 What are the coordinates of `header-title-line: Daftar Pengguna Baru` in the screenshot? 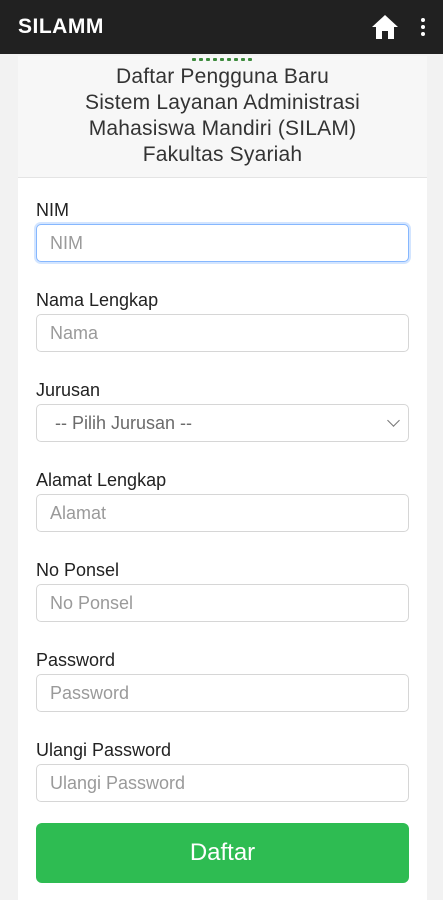 It's located at (222, 76).